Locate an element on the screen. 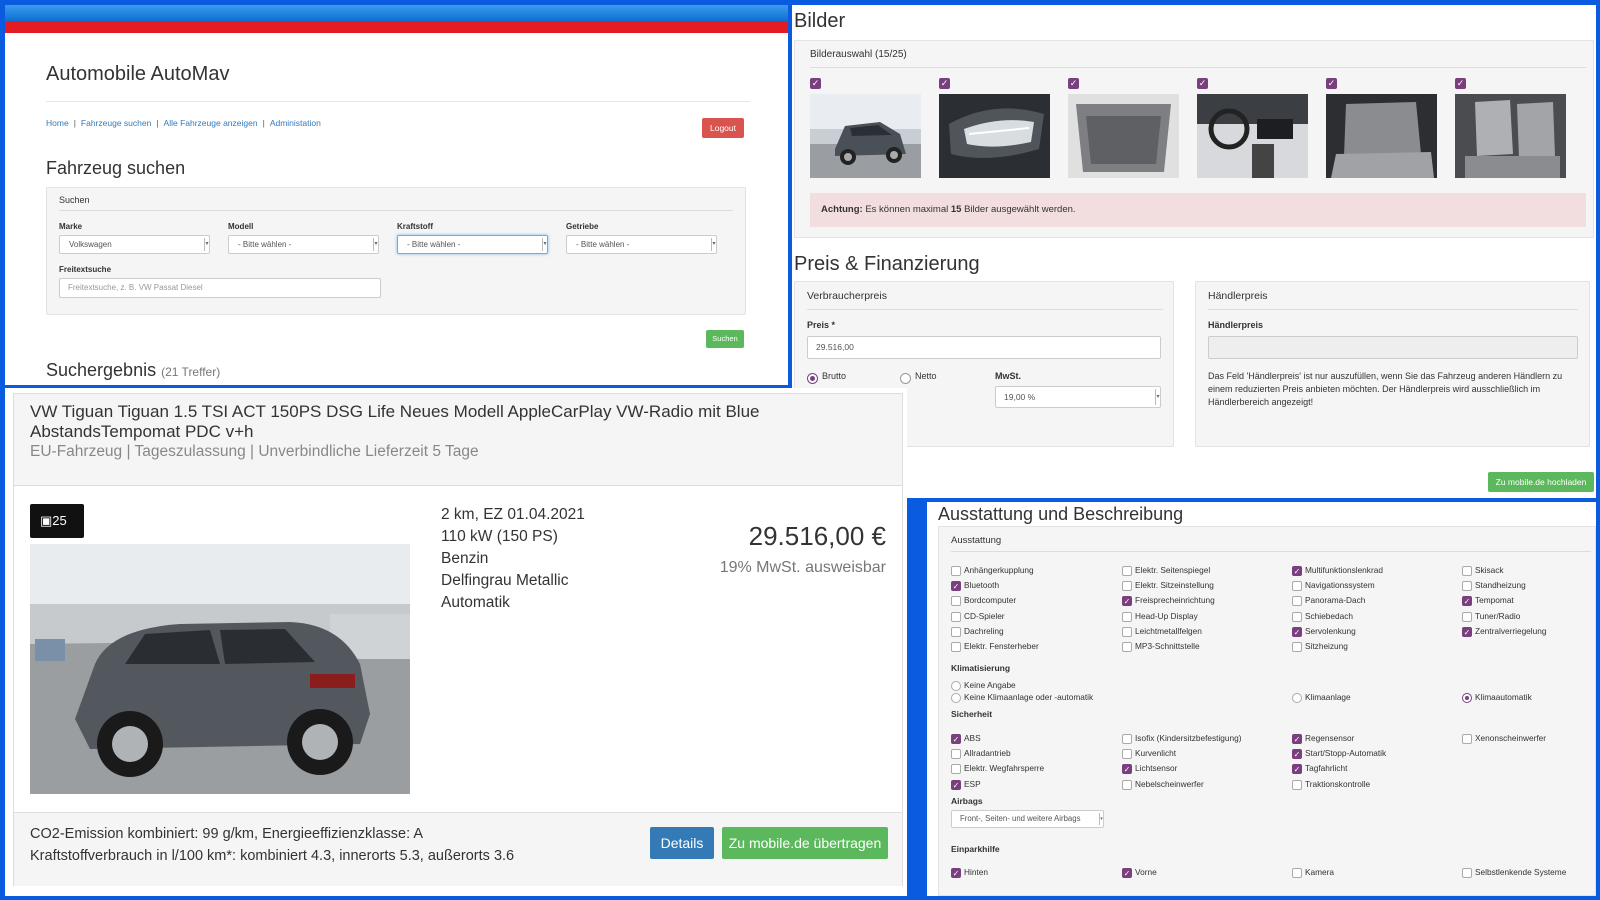 The width and height of the screenshot is (1600, 900). spec-fuel: Benzin is located at coordinates (465, 558).